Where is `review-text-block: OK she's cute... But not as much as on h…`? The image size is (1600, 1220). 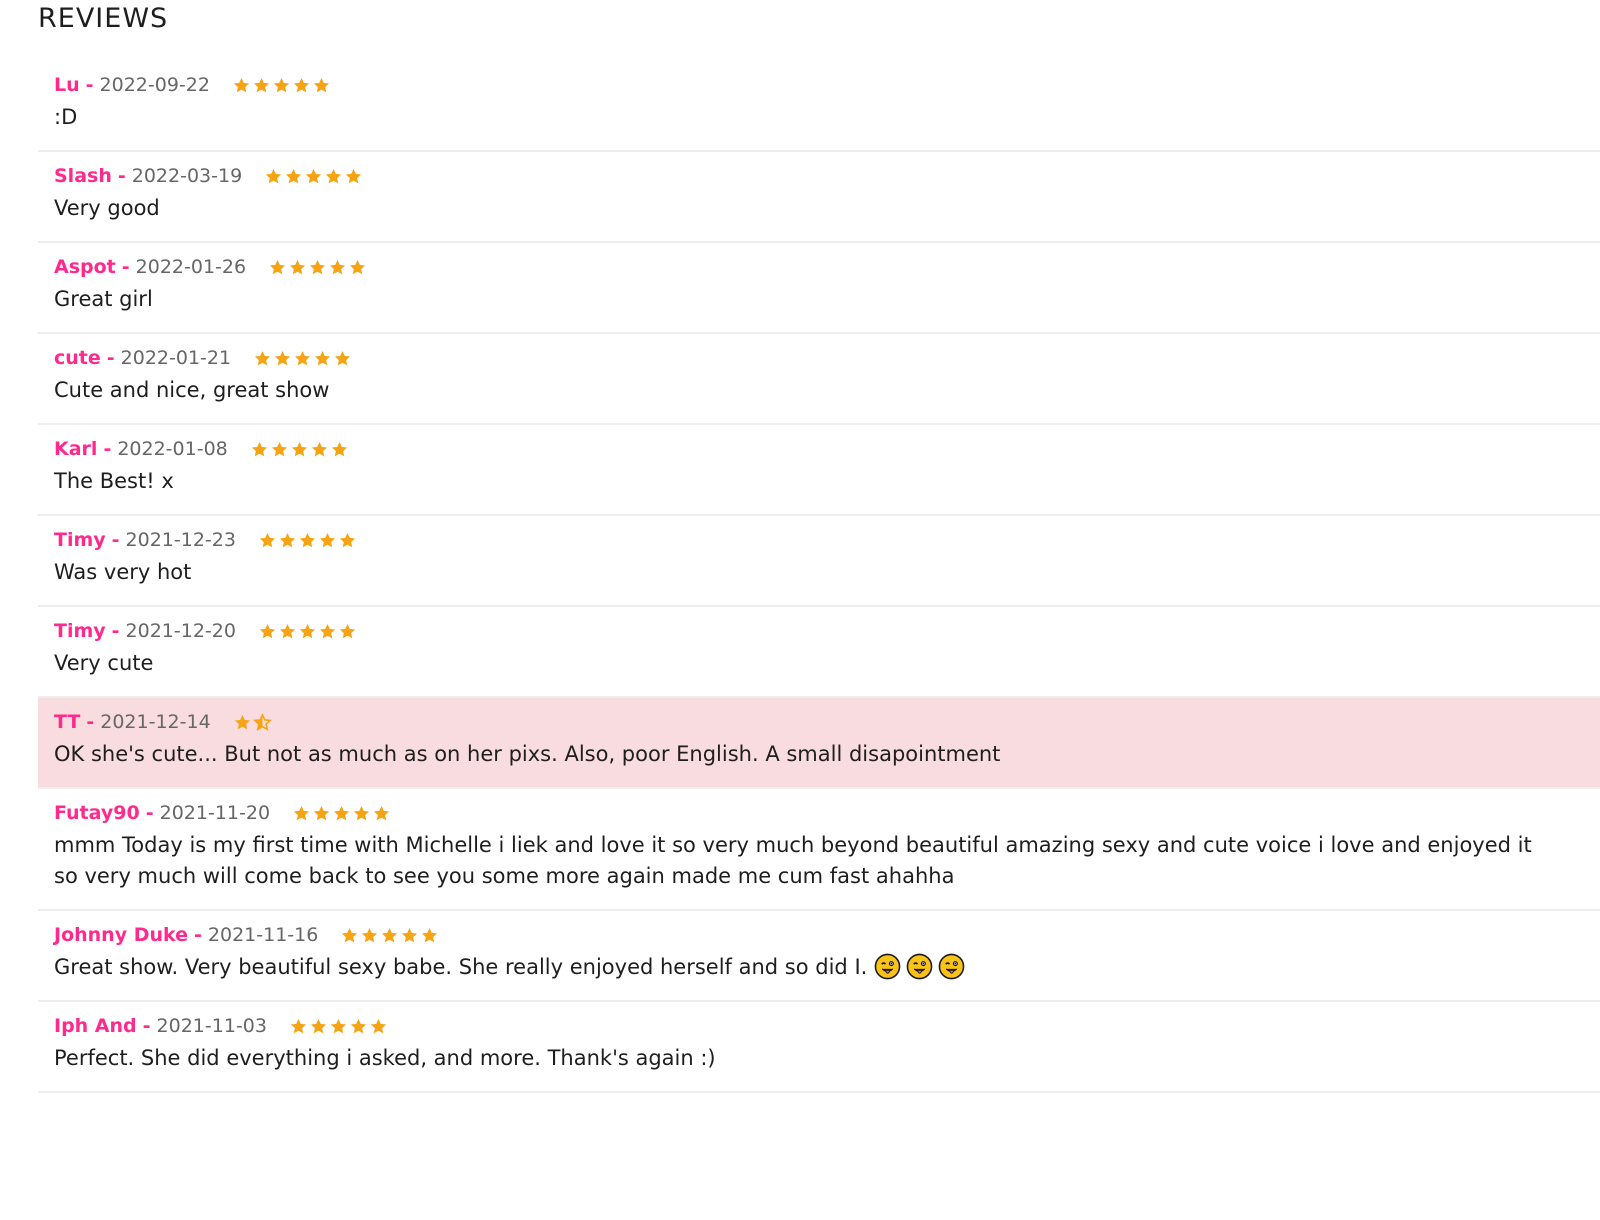
review-text-block: OK she's cute... But not as much as on h… is located at coordinates (819, 760).